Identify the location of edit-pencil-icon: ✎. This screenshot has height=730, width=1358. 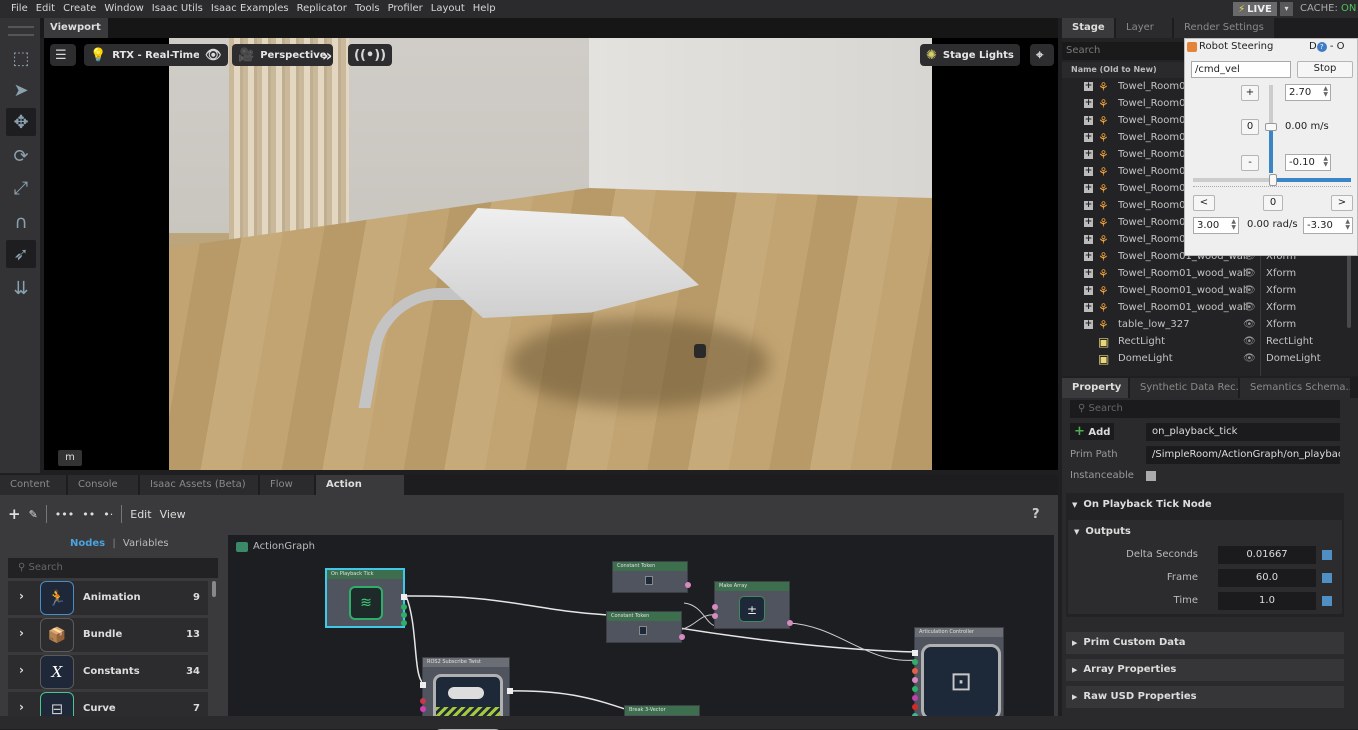
(33, 514).